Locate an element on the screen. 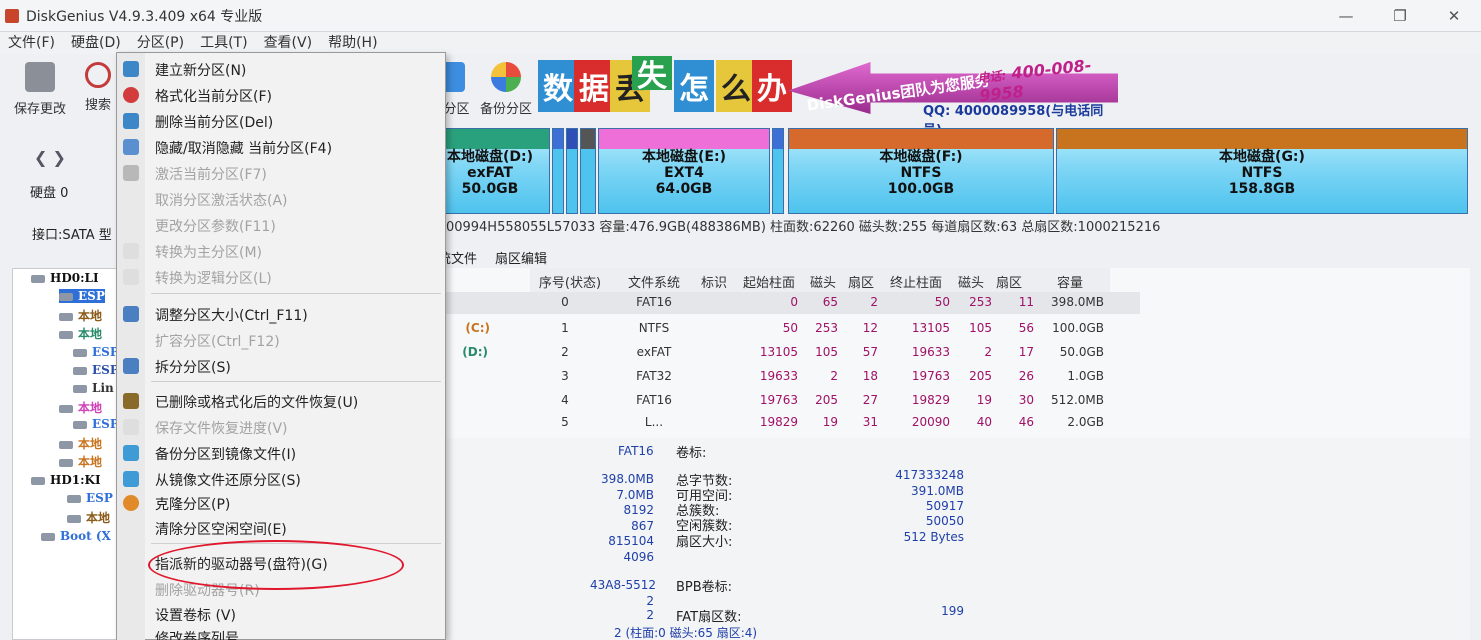 The width and height of the screenshot is (1481, 640). partition-segment-d: 本地磁盘(D:) exFAT 50.0GB is located at coordinates (490, 171).